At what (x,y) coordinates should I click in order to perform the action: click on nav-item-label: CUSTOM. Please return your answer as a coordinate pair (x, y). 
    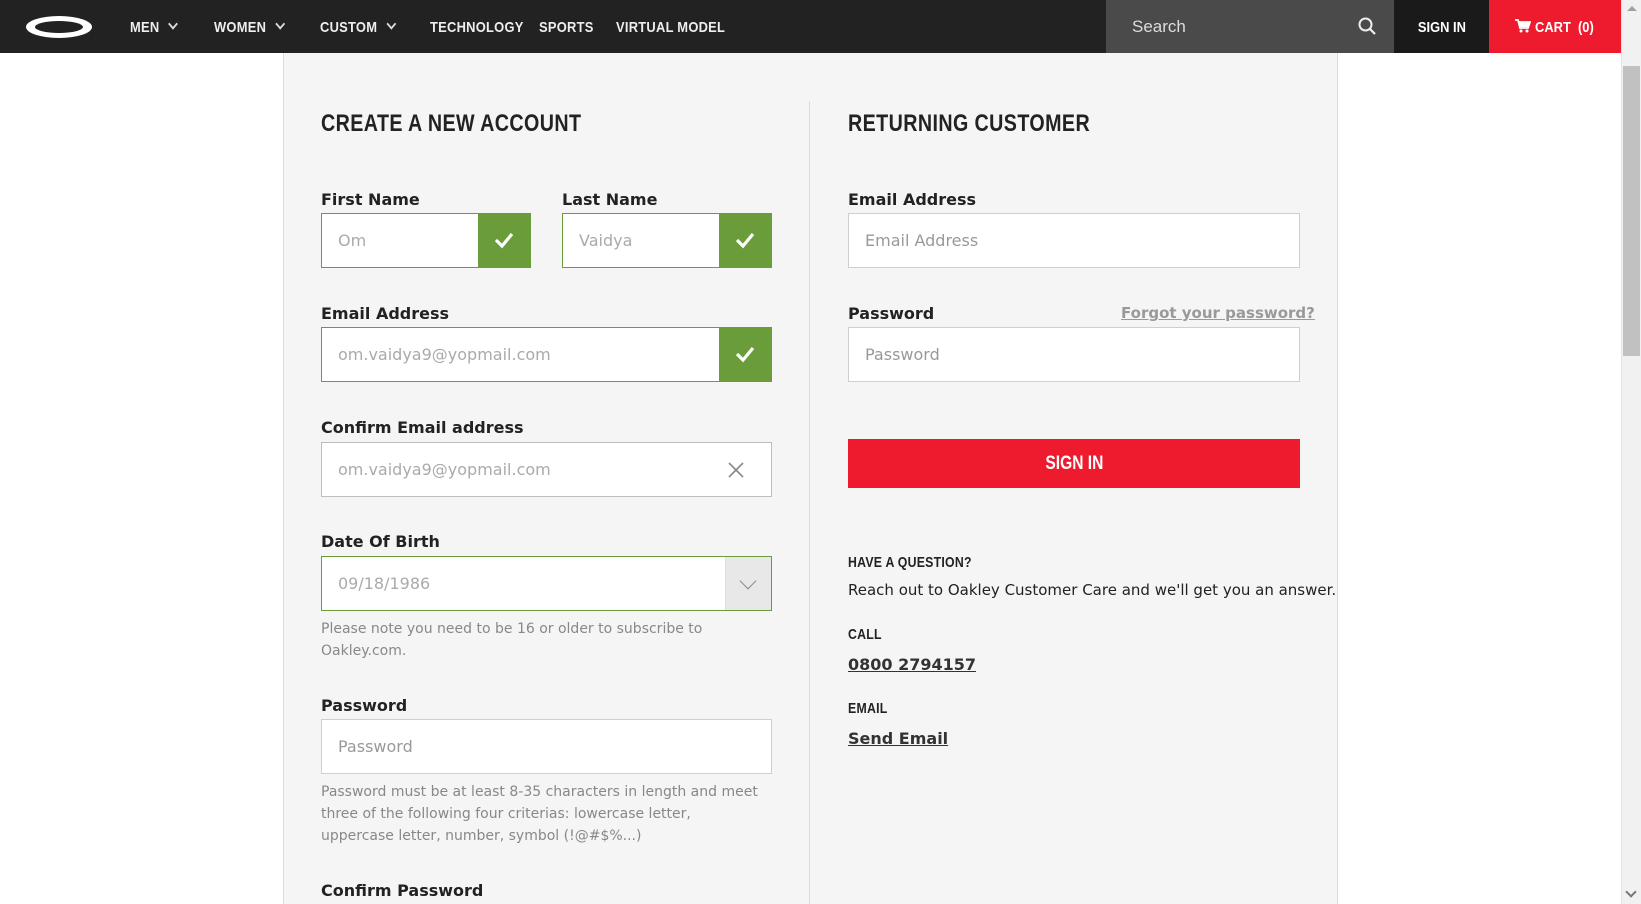
    Looking at the image, I should click on (349, 27).